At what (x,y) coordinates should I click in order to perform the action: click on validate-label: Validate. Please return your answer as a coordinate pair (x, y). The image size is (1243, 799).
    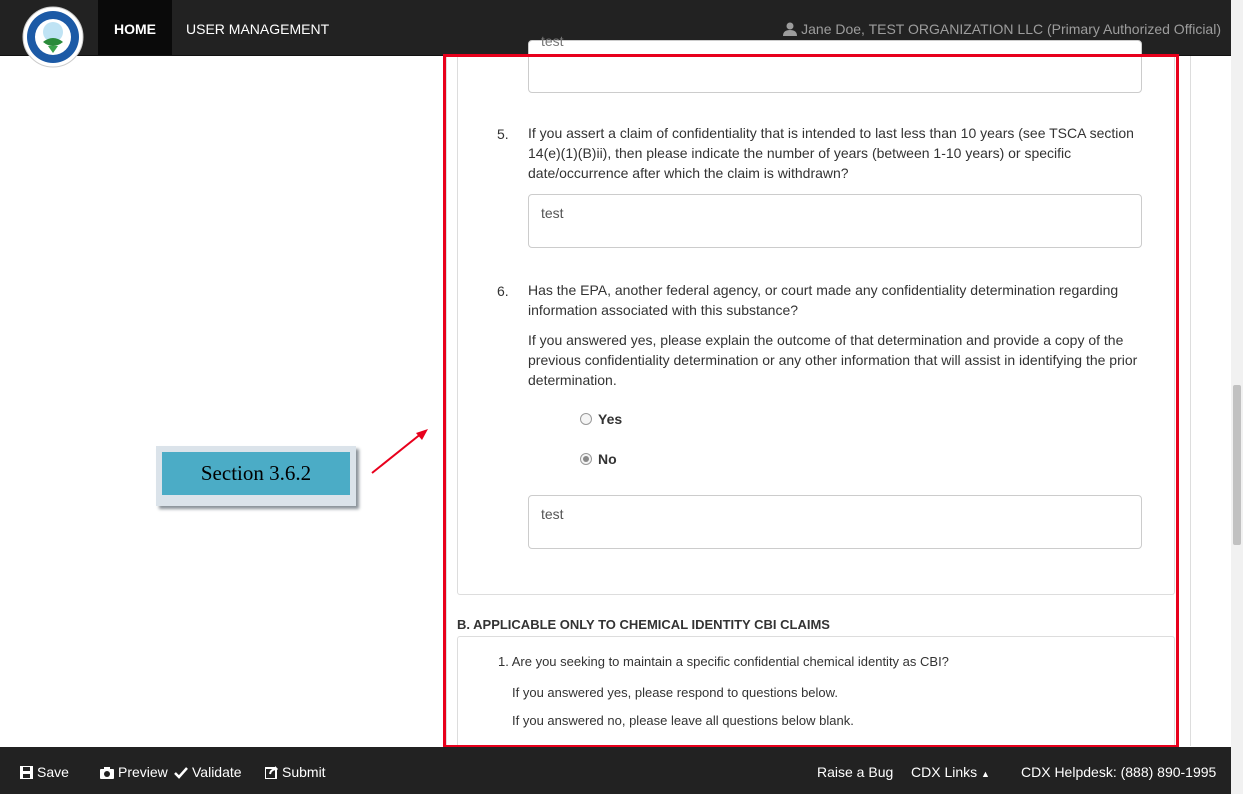
    Looking at the image, I should click on (217, 772).